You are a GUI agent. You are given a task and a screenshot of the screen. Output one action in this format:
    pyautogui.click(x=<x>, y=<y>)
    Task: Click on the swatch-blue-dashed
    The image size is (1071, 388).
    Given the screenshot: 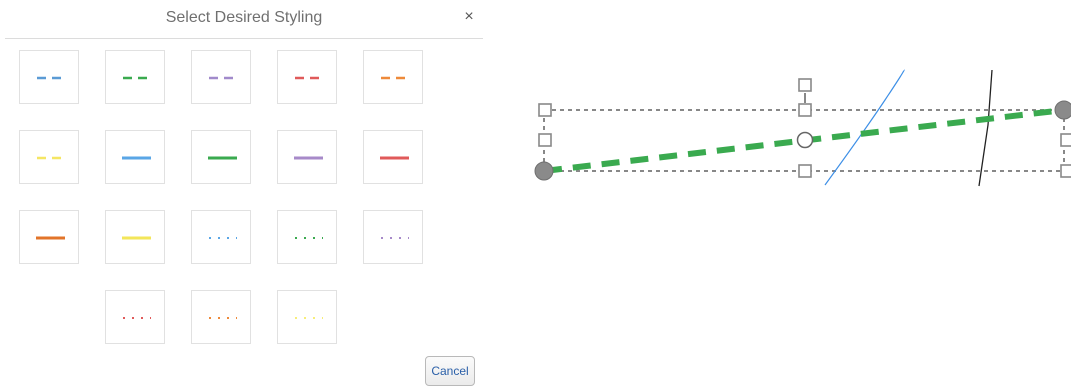 What is the action you would take?
    pyautogui.click(x=49, y=77)
    